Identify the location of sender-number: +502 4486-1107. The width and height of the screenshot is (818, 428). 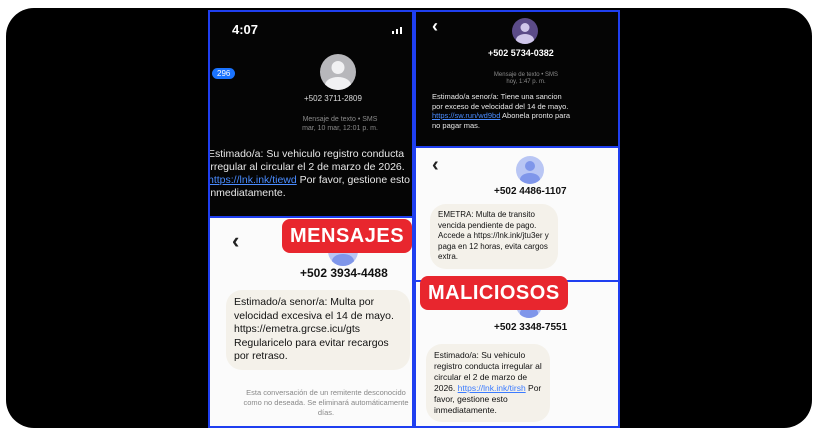
(530, 191).